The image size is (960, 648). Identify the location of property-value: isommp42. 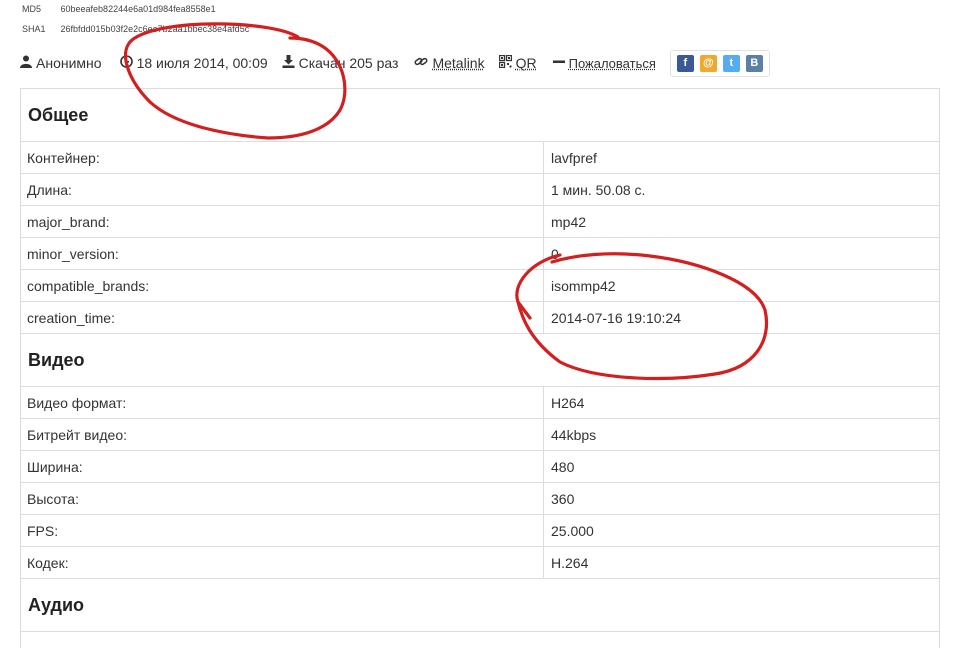
(580, 285).